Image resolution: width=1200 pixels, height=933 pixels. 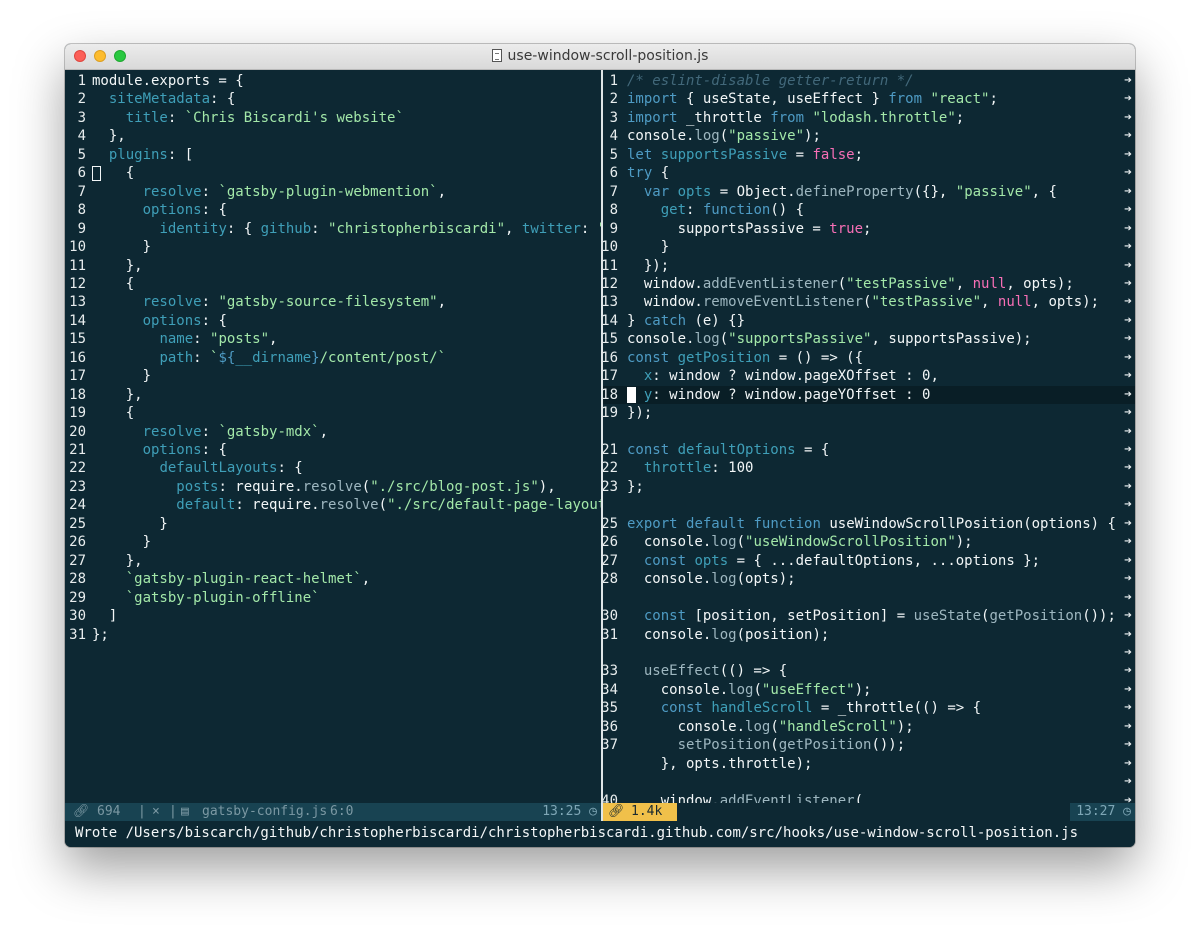 I want to click on code-line: 28 `gatsby-plugin-react-helmet`,, so click(x=333, y=579).